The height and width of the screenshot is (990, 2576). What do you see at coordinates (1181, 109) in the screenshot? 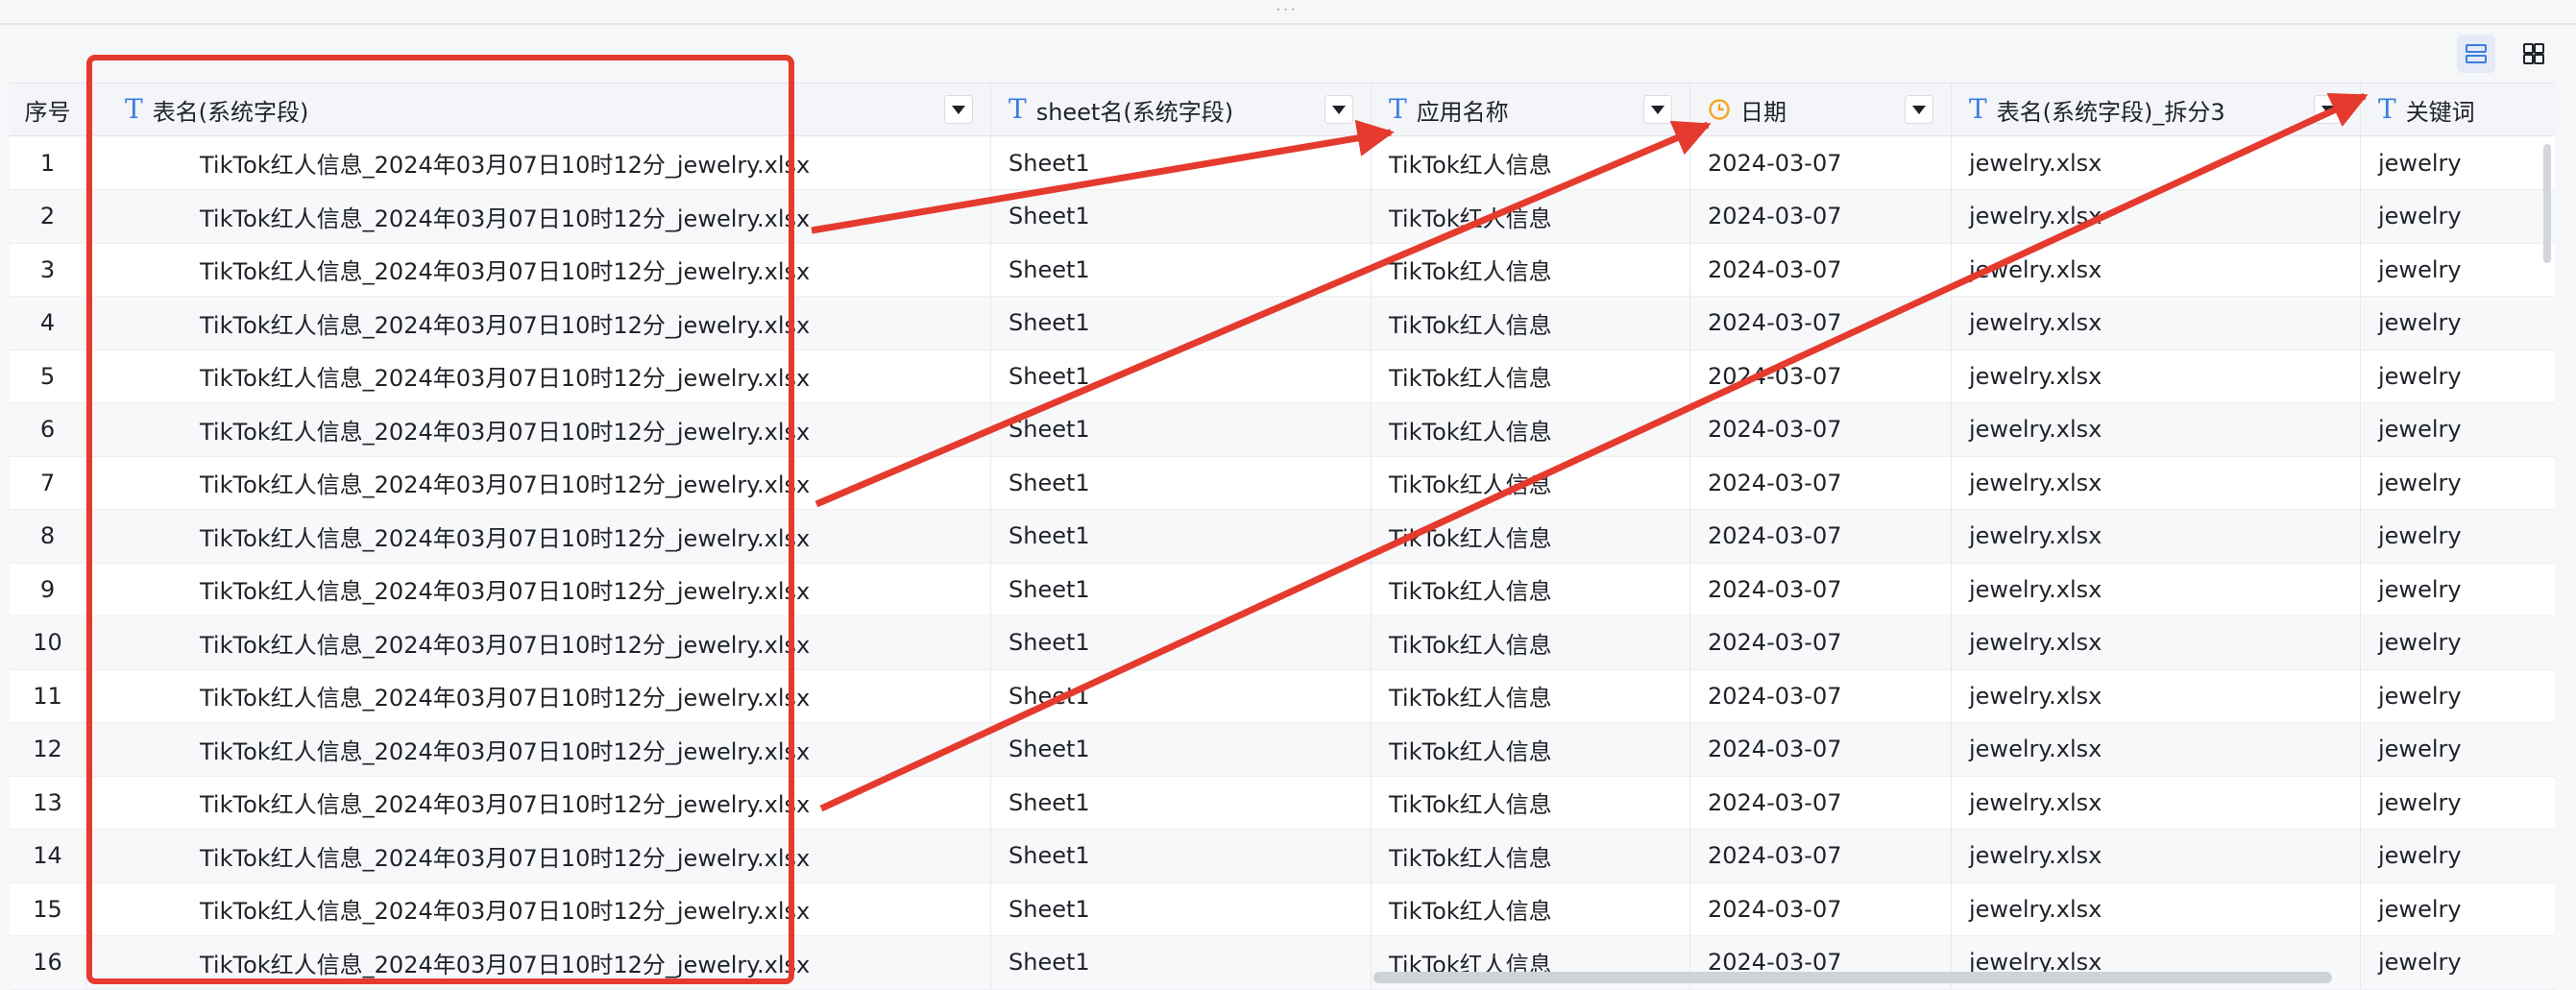
I see `column-header-2: Tsheet名(系统字段)` at bounding box center [1181, 109].